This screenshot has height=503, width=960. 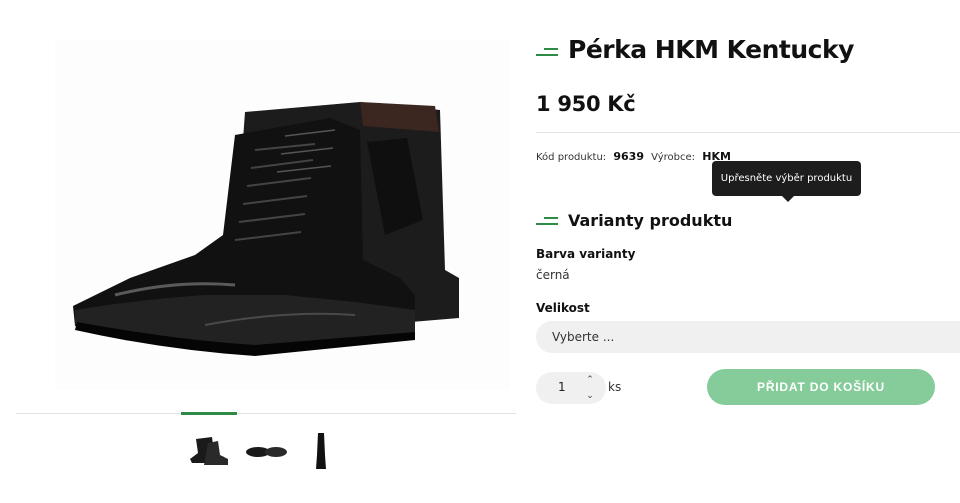 I want to click on thumbnail-strip, so click(x=263, y=450).